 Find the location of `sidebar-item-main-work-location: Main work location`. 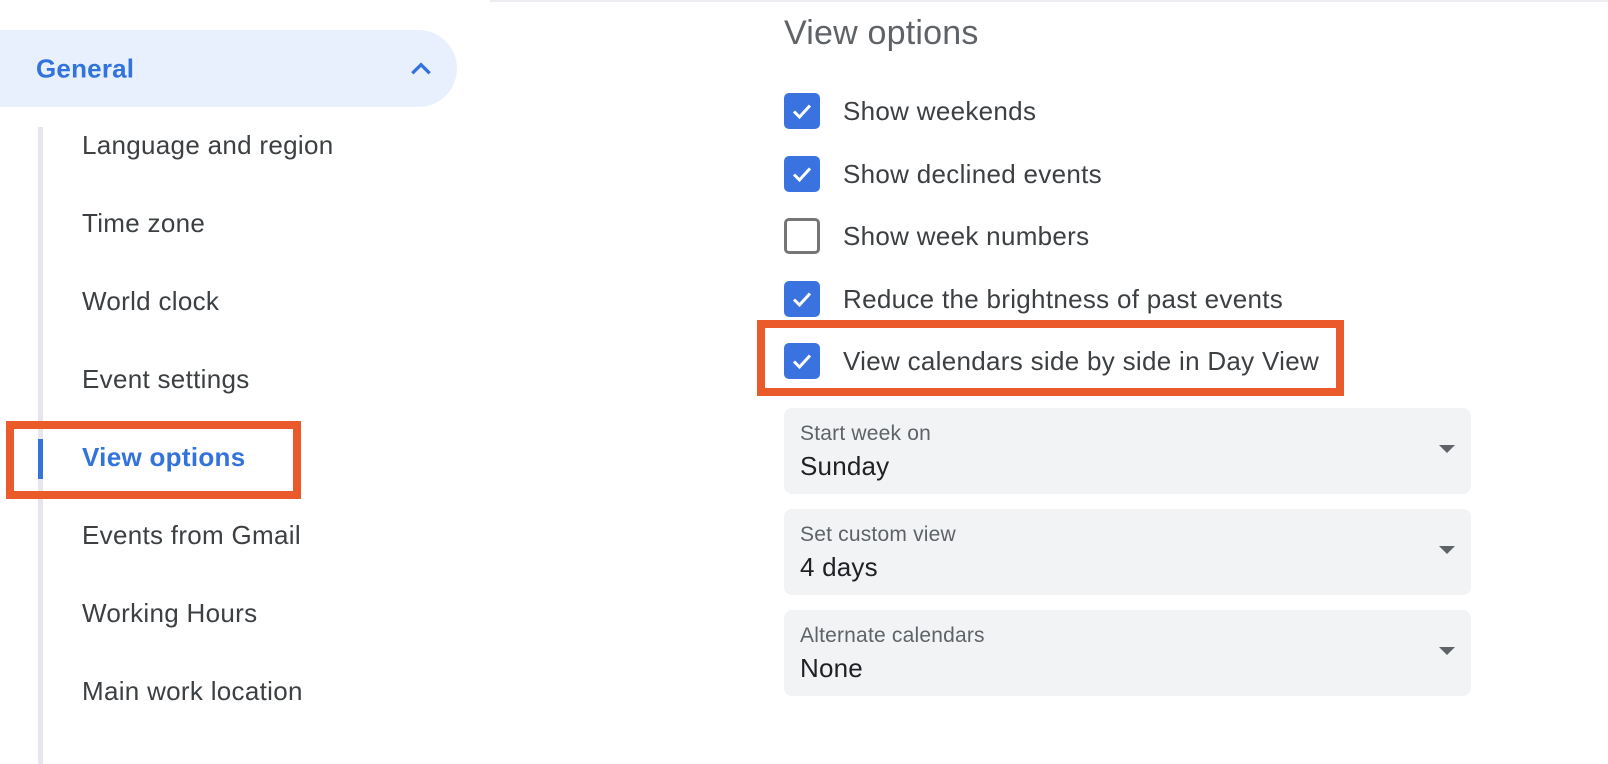

sidebar-item-main-work-location: Main work location is located at coordinates (192, 691).